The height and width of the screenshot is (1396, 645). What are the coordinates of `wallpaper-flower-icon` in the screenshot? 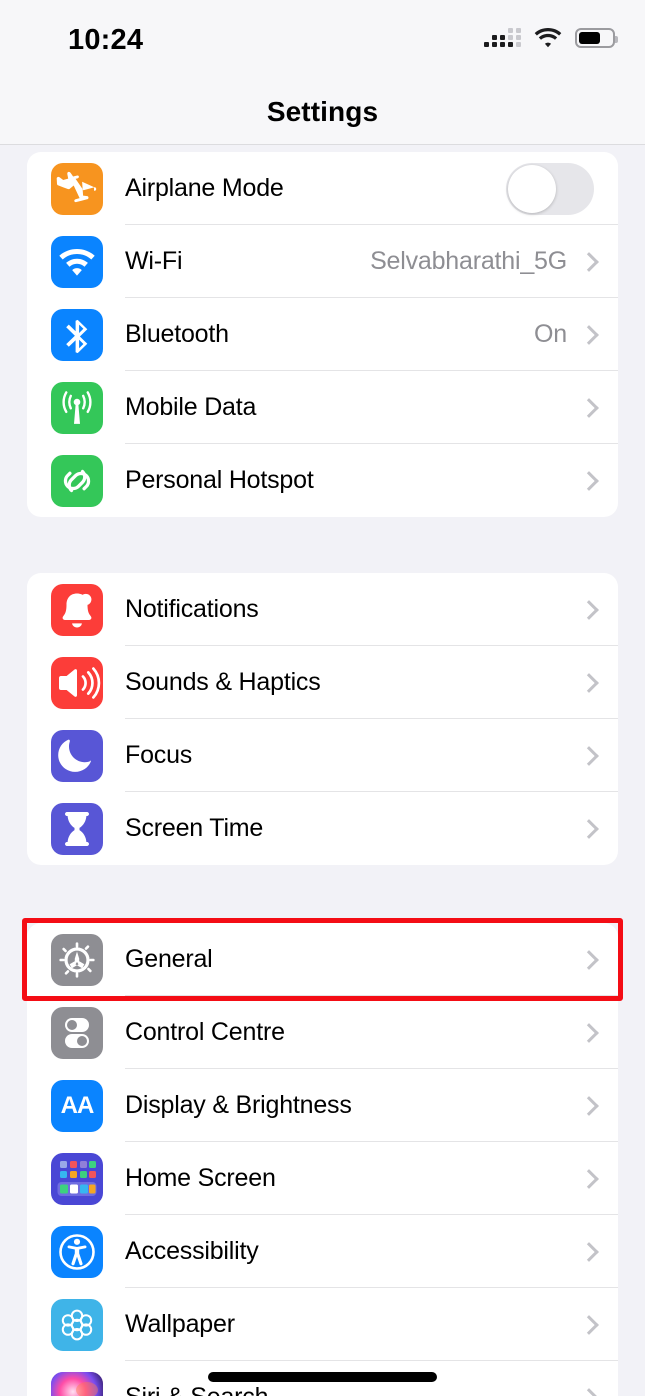 It's located at (77, 1324).